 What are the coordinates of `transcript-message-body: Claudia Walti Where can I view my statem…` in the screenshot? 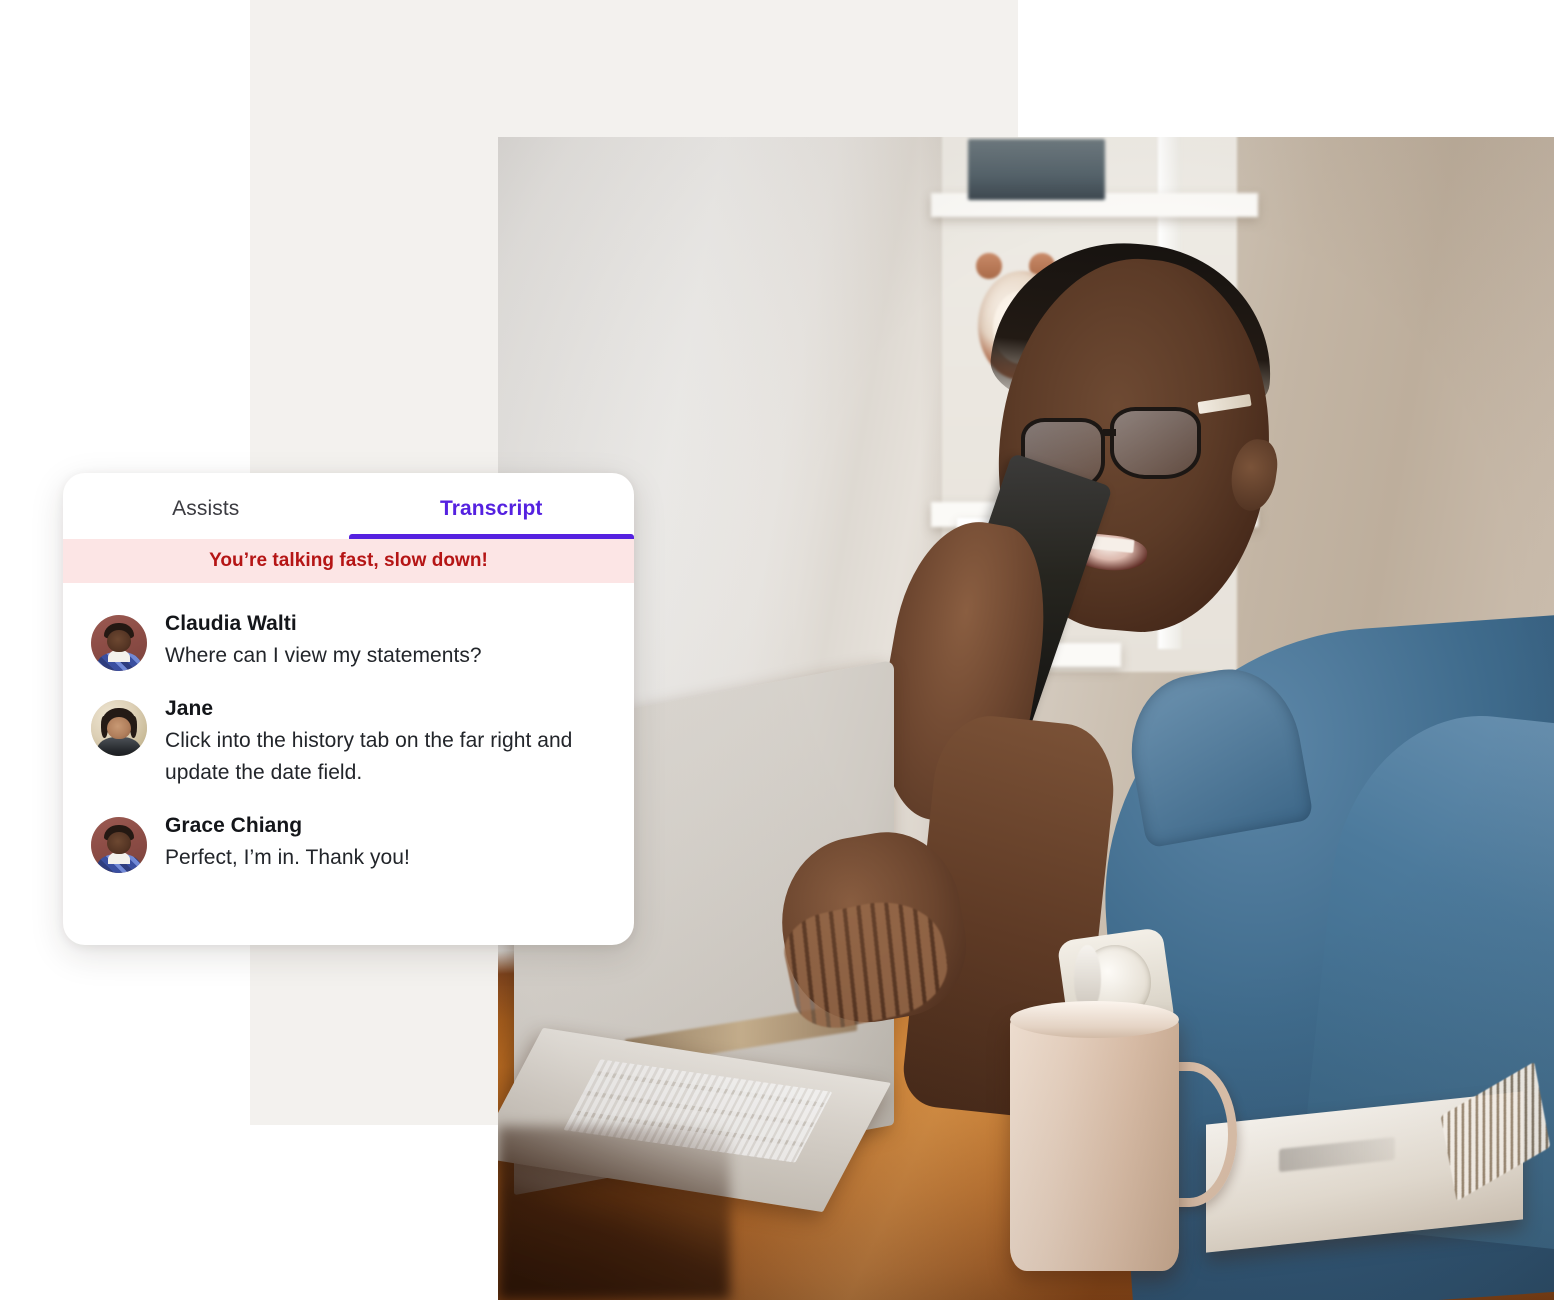 It's located at (384, 641).